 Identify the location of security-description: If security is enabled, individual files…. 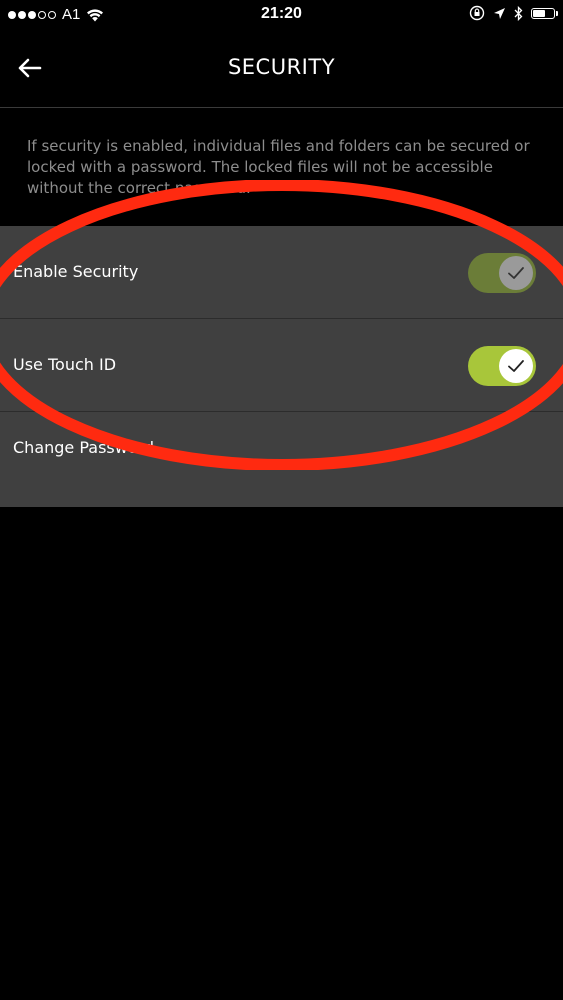
(278, 167).